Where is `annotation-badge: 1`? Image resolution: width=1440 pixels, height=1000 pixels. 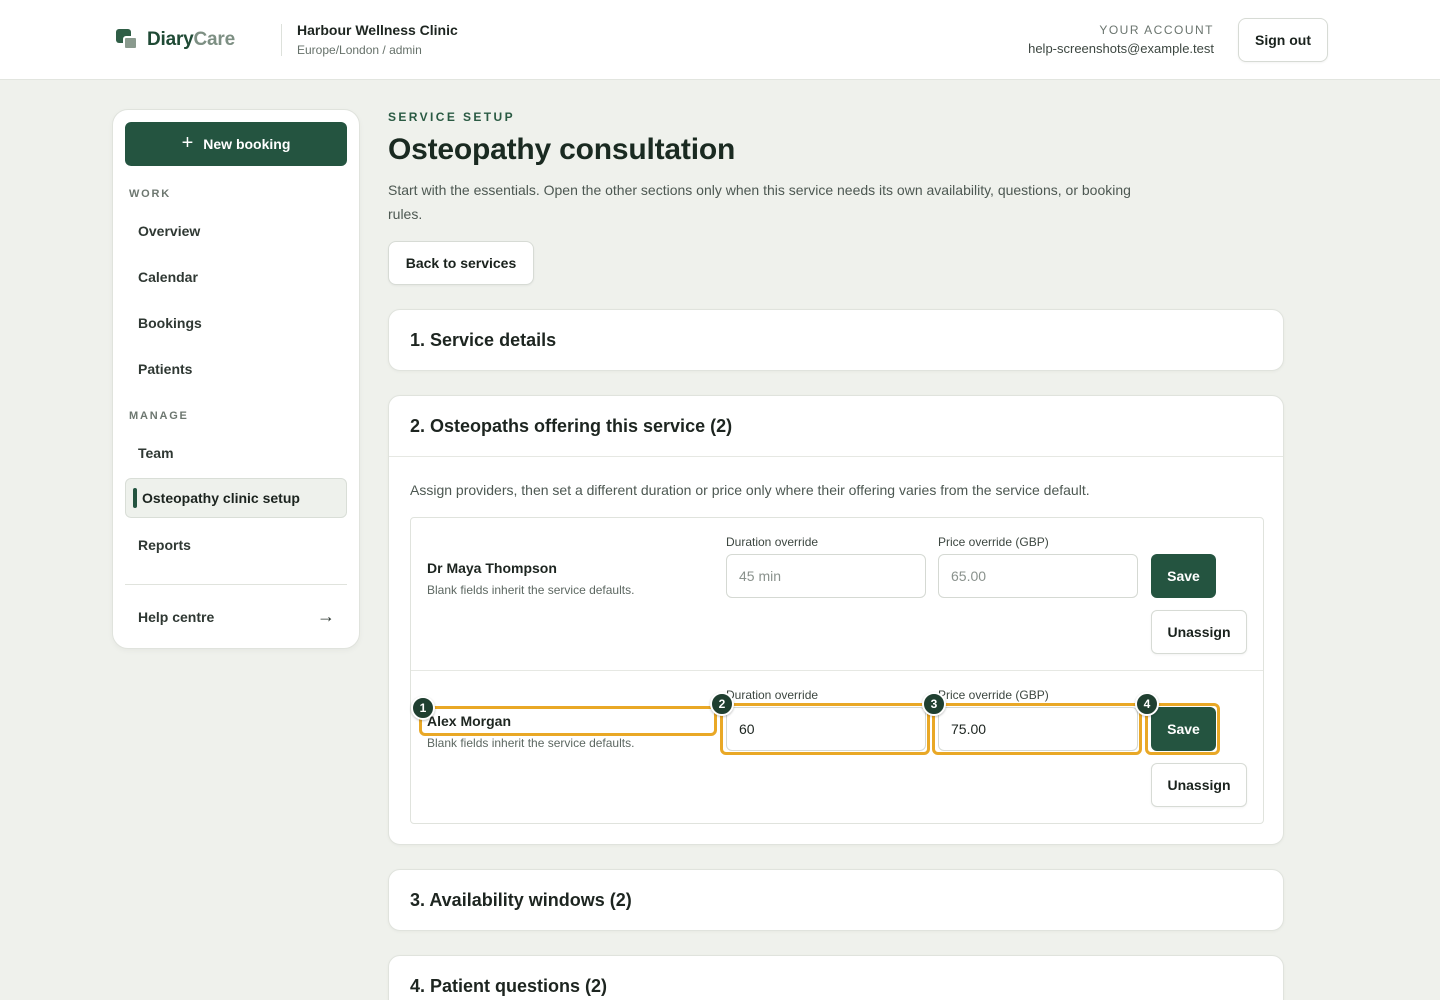
annotation-badge: 1 is located at coordinates (423, 708).